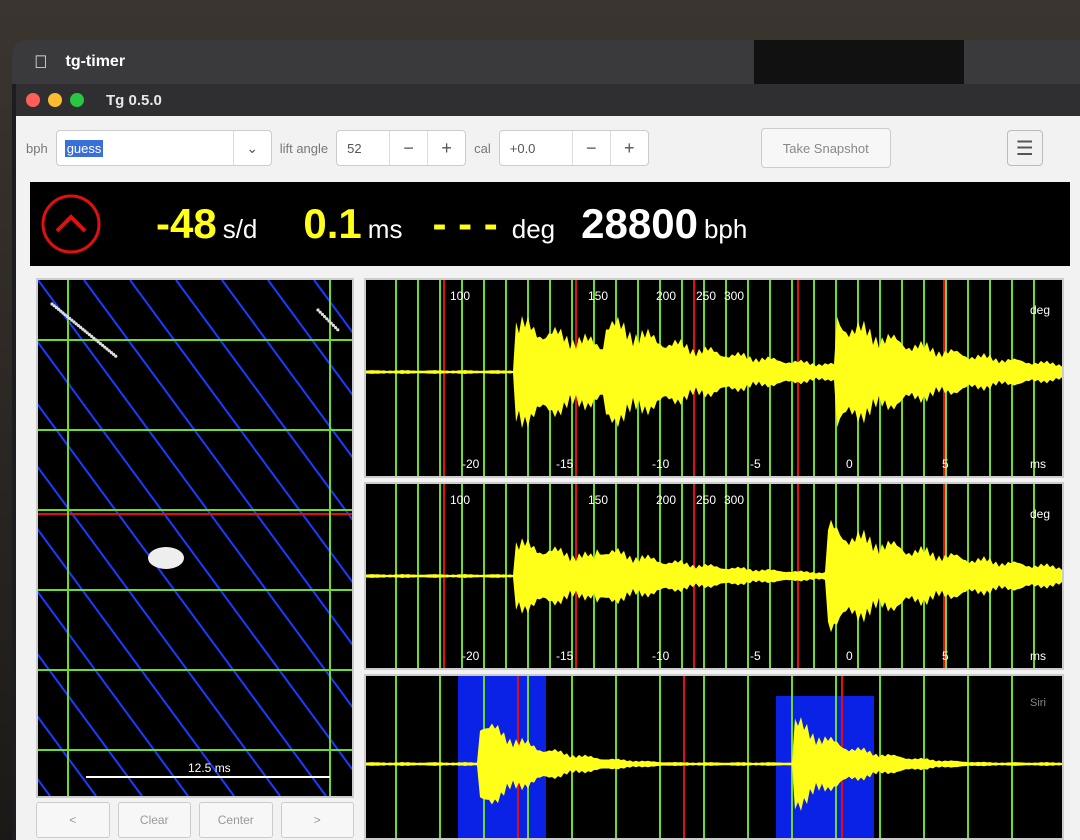 The width and height of the screenshot is (1080, 840). Describe the element at coordinates (408, 148) in the screenshot. I see `lift-angle-decrement: −` at that location.